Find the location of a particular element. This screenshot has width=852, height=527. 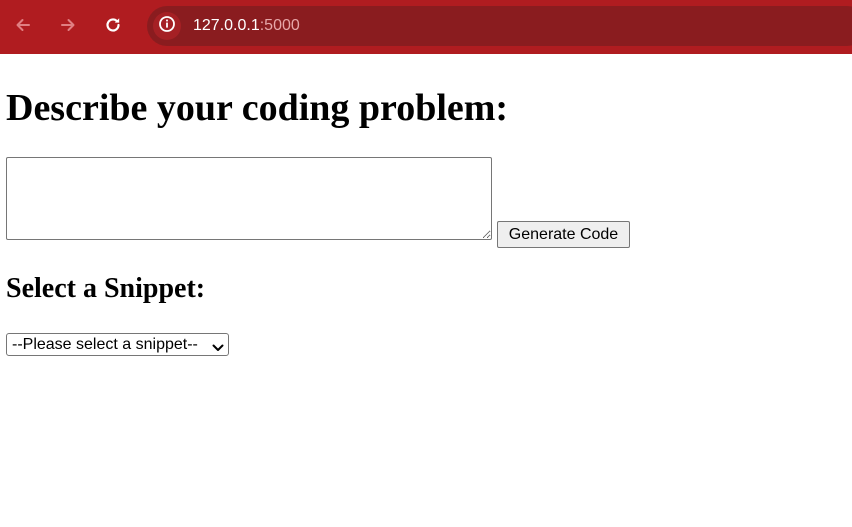

arrow-left-icon is located at coordinates (23, 27).